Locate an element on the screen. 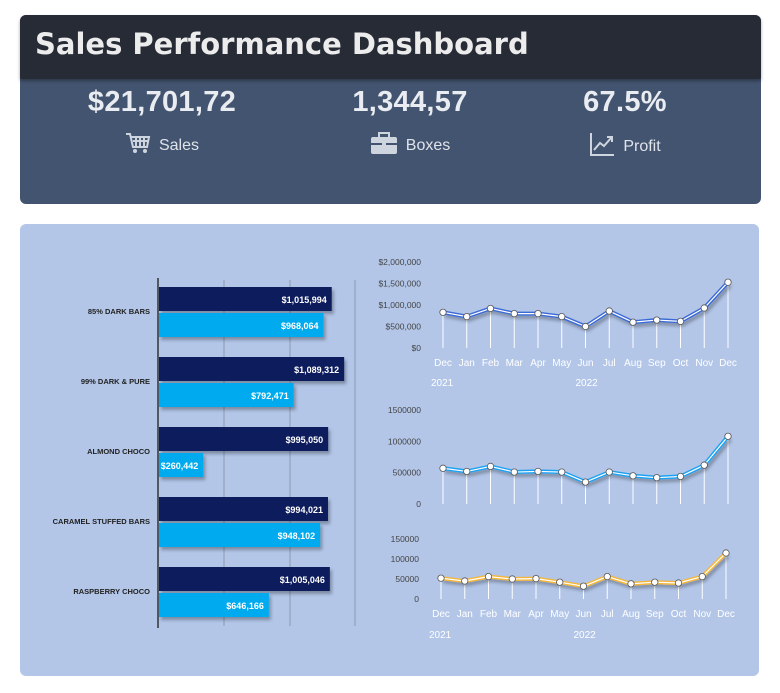  y-tick-label: 500000 is located at coordinates (407, 473).